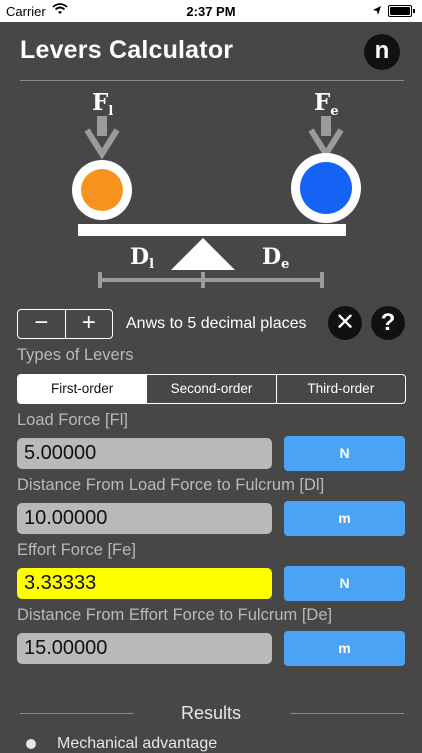  Describe the element at coordinates (382, 52) in the screenshot. I see `app-logo-icon: n` at that location.